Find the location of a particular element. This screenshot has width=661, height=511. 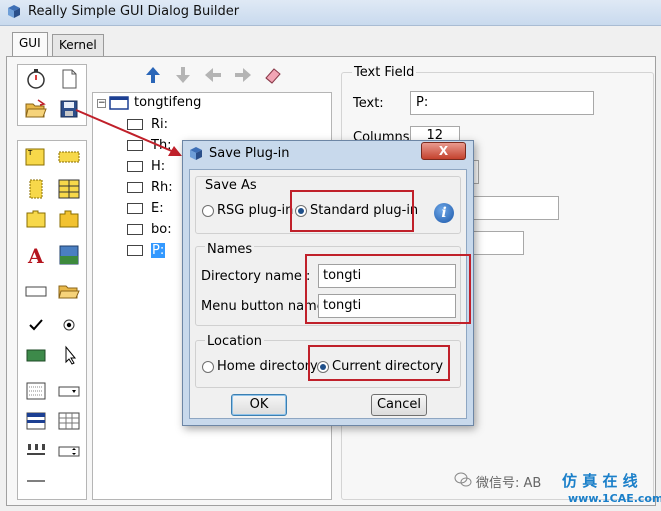

label-icon: A is located at coordinates (36, 255).